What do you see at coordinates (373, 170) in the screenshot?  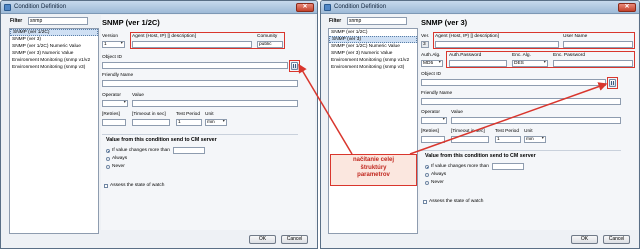 I see `annotation-callout: načítanie celej štruktúry parametrov` at bounding box center [373, 170].